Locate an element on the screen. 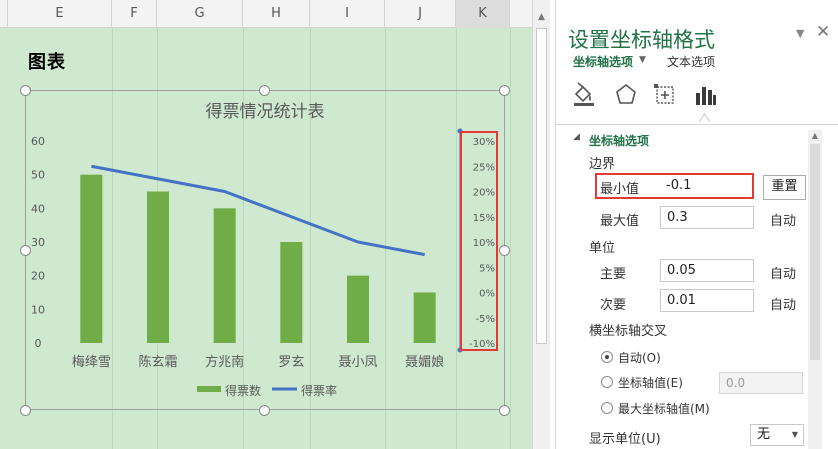 The image size is (838, 449). cross-value-radio is located at coordinates (607, 382).